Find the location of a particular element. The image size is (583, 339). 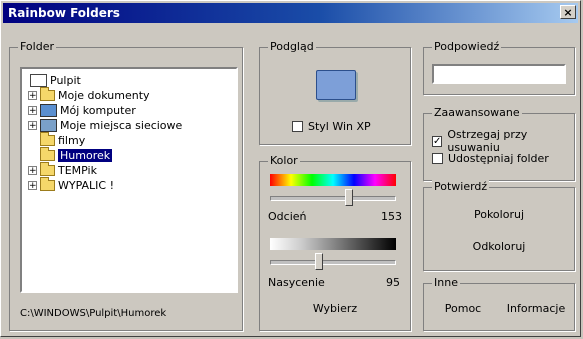

saturation-slider-track is located at coordinates (333, 262).